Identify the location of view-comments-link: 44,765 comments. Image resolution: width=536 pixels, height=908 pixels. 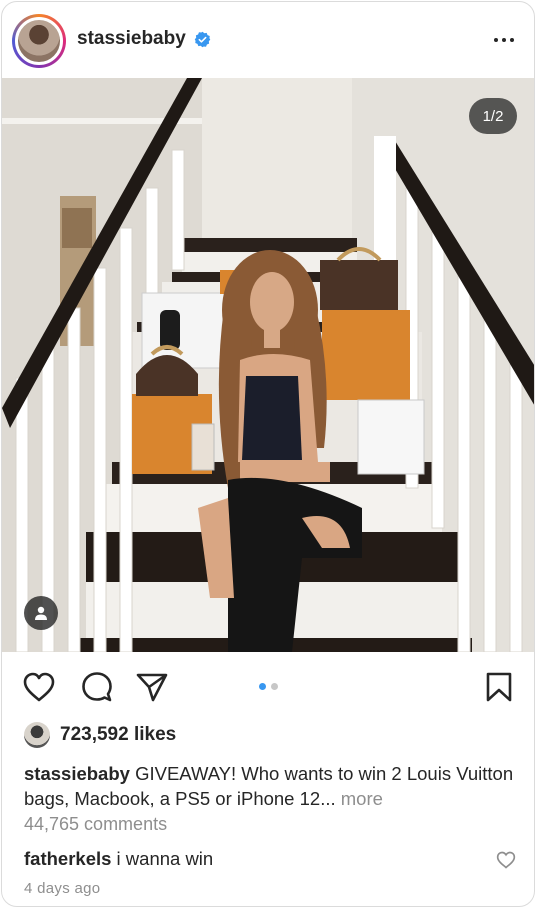
(95, 824).